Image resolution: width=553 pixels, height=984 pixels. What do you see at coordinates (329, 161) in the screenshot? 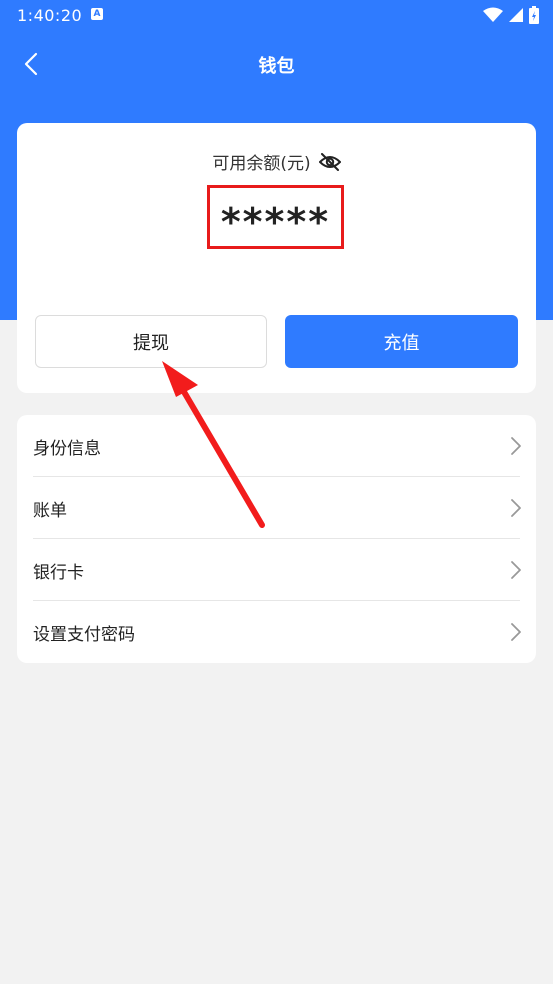
I see `eye-off-icon` at bounding box center [329, 161].